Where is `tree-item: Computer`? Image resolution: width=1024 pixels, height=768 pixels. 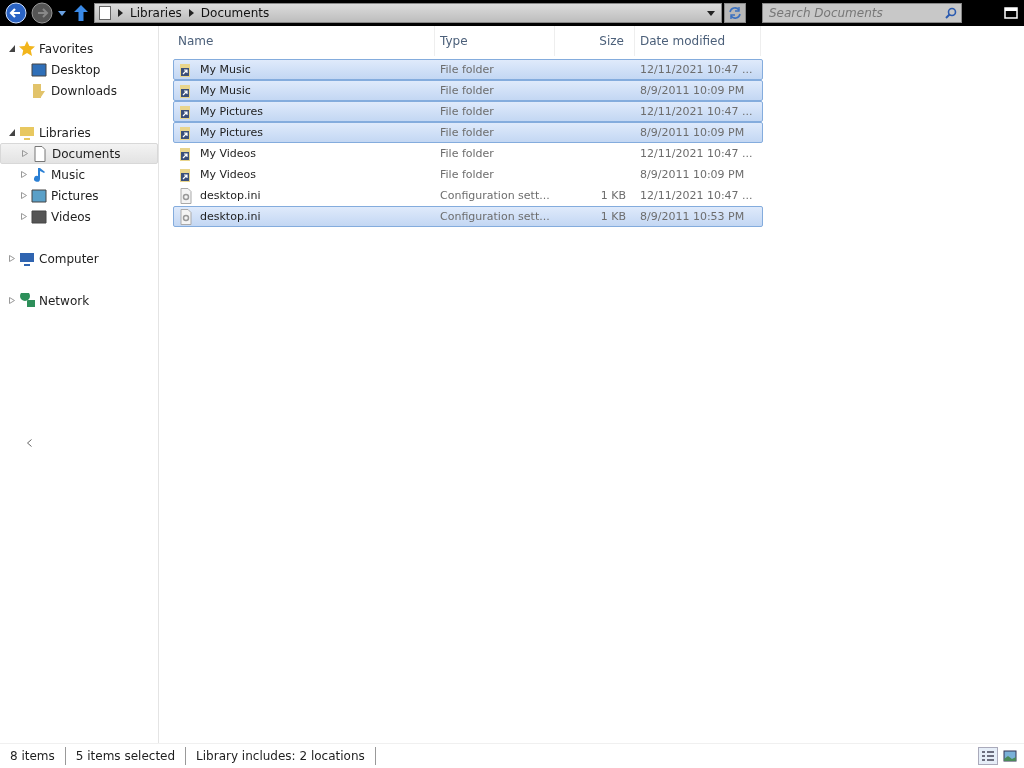 tree-item: Computer is located at coordinates (79, 258).